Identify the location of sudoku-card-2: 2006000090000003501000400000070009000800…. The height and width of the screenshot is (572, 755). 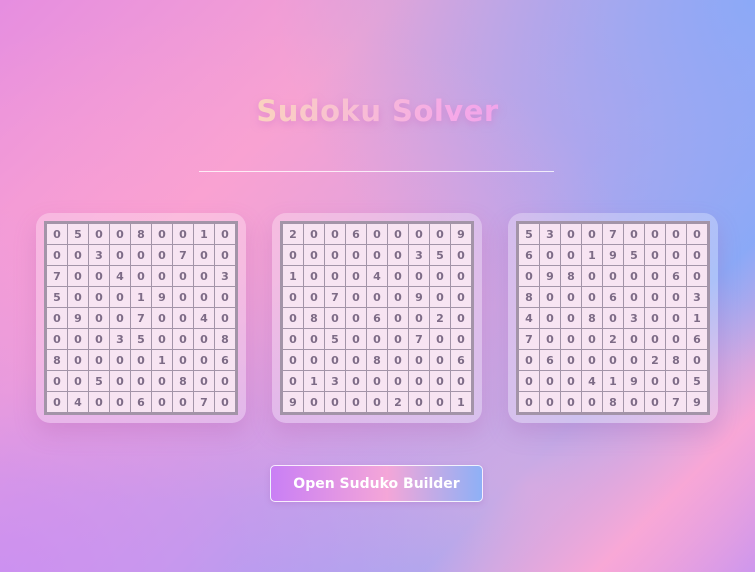
(377, 318).